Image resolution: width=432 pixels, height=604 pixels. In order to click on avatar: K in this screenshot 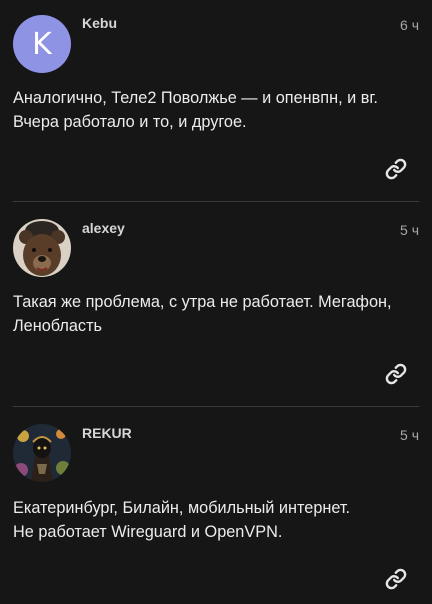, I will do `click(42, 44)`.